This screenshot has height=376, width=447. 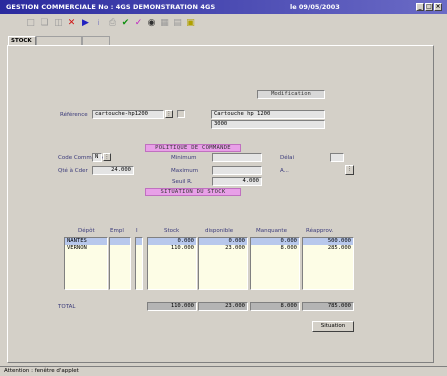 I want to click on delete-icon: ✕, so click(x=71, y=23).